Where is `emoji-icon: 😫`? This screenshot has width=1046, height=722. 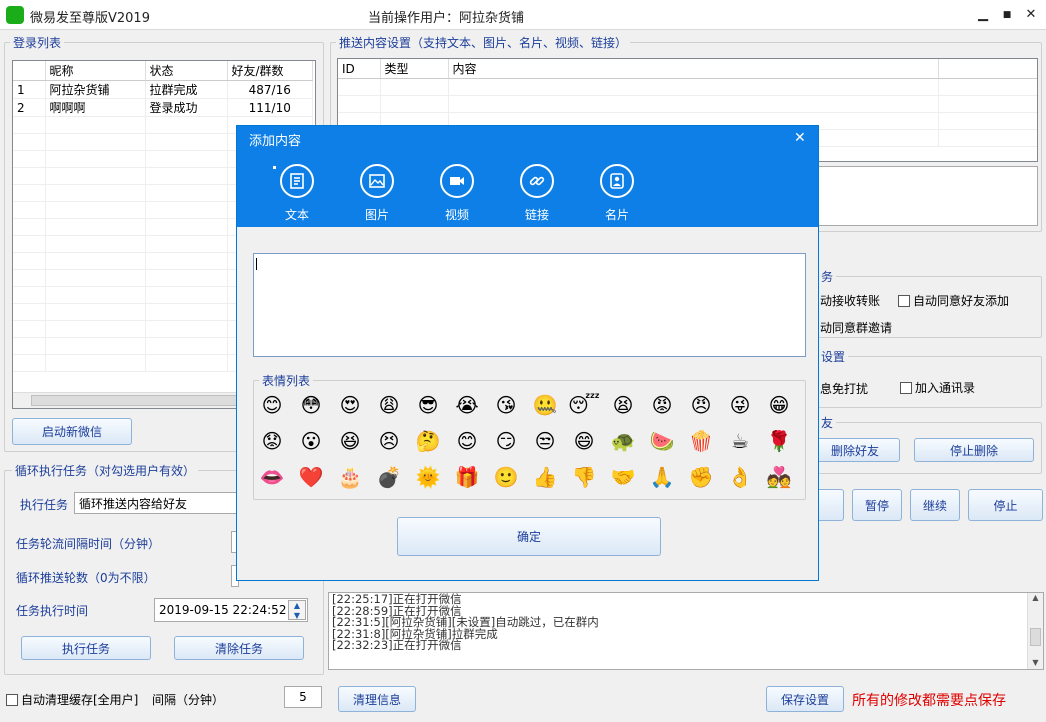
emoji-icon: 😫 is located at coordinates (623, 405).